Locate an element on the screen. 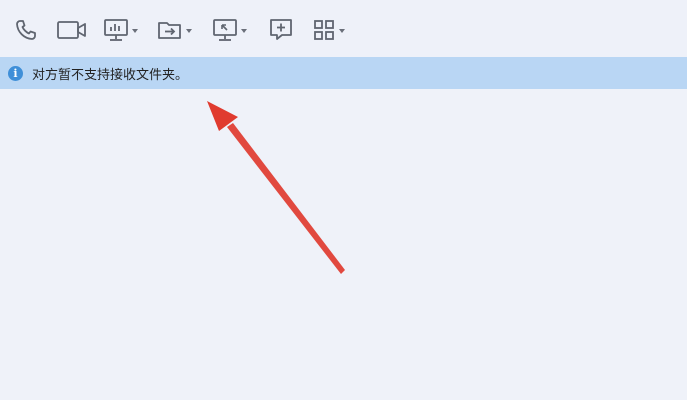  add-chat-button is located at coordinates (281, 30).